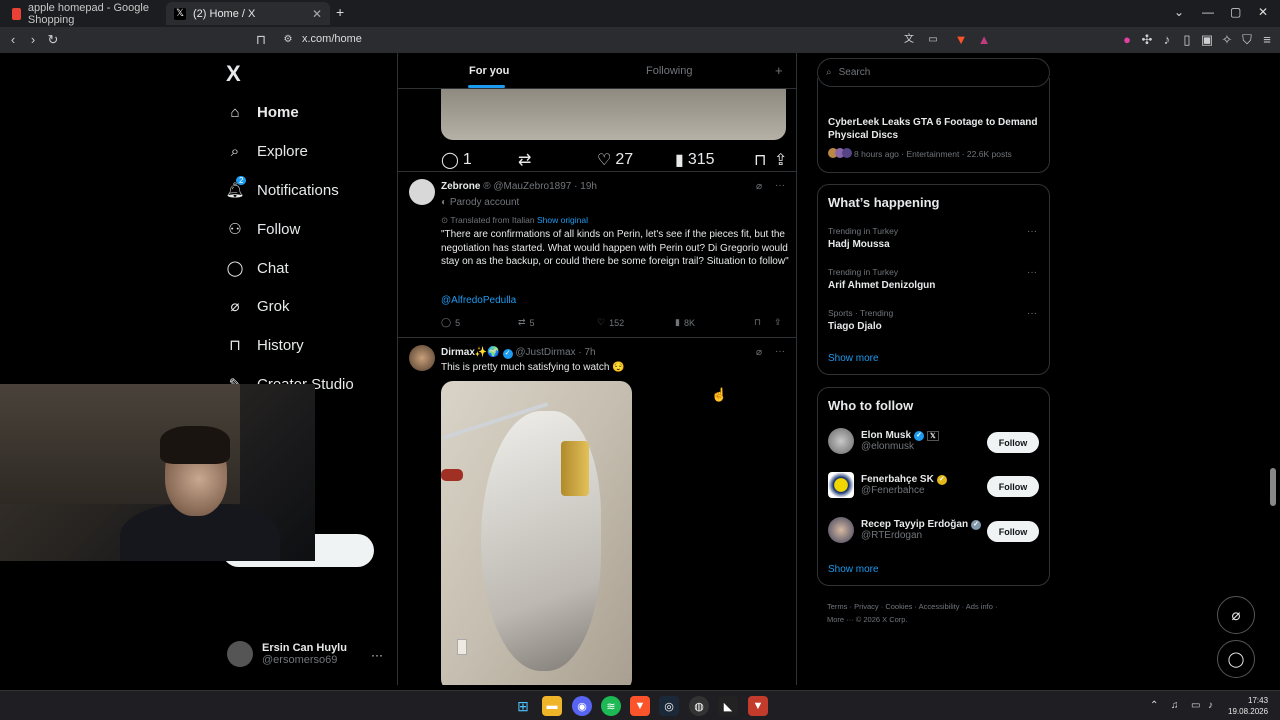  I want to click on tab-x-home: 𝕏 (2) Home / X ✕, so click(248, 13).